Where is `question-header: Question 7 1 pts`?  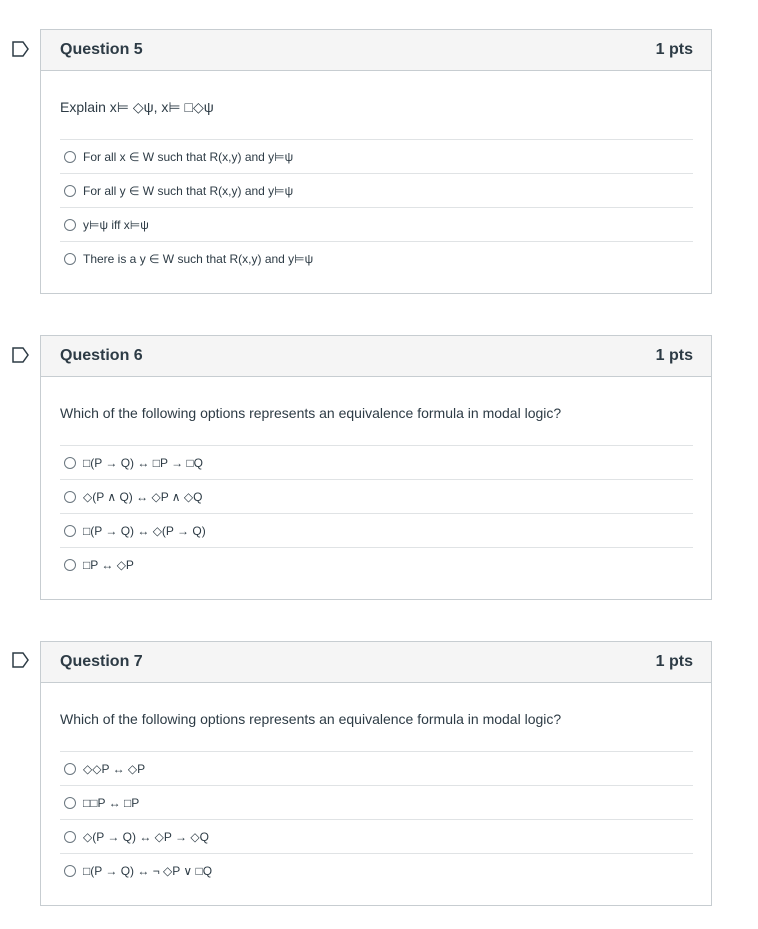
question-header: Question 7 1 pts is located at coordinates (376, 662).